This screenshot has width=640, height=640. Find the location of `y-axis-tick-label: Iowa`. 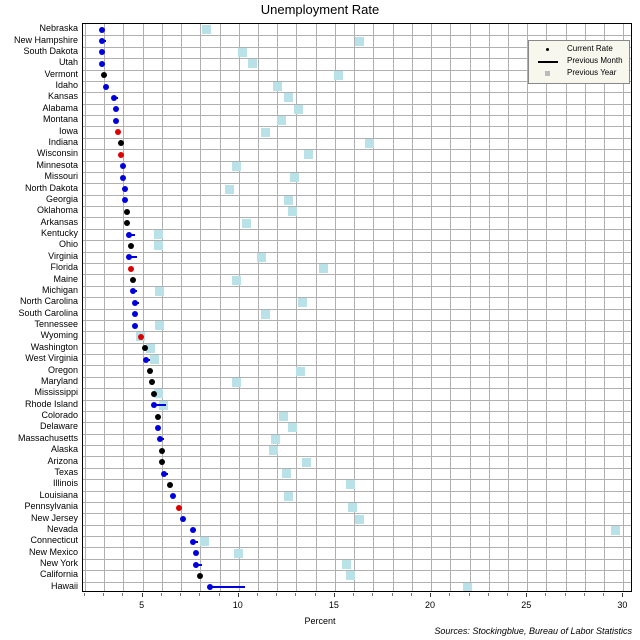

y-axis-tick-label: Iowa is located at coordinates (68, 130).